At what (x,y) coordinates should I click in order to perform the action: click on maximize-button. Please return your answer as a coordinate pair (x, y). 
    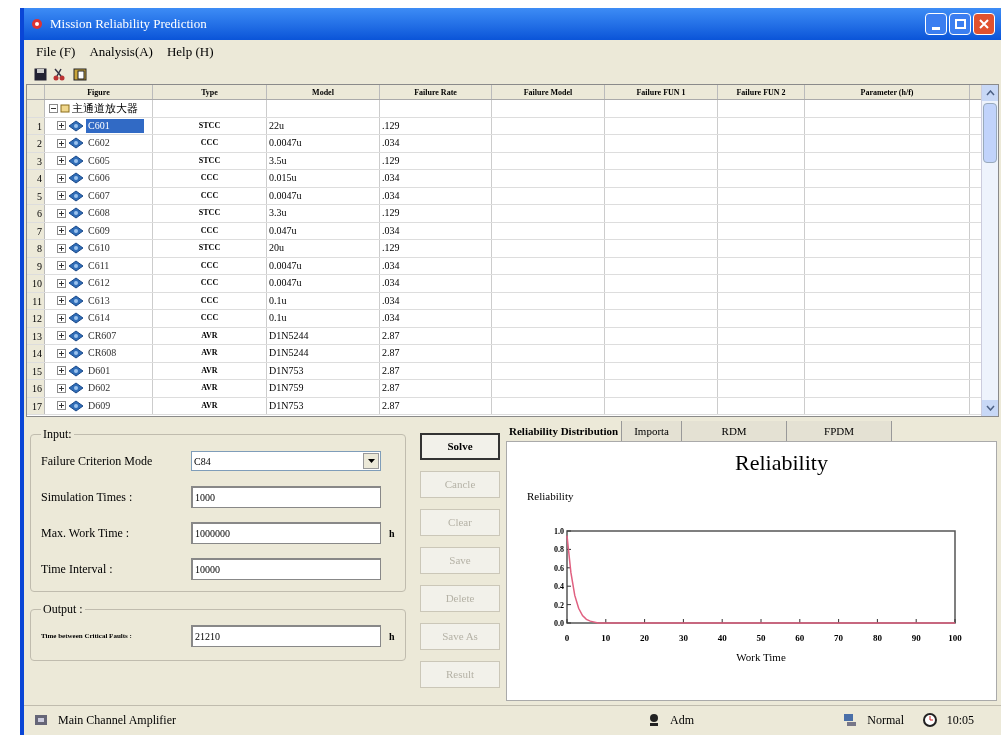
    Looking at the image, I should click on (960, 24).